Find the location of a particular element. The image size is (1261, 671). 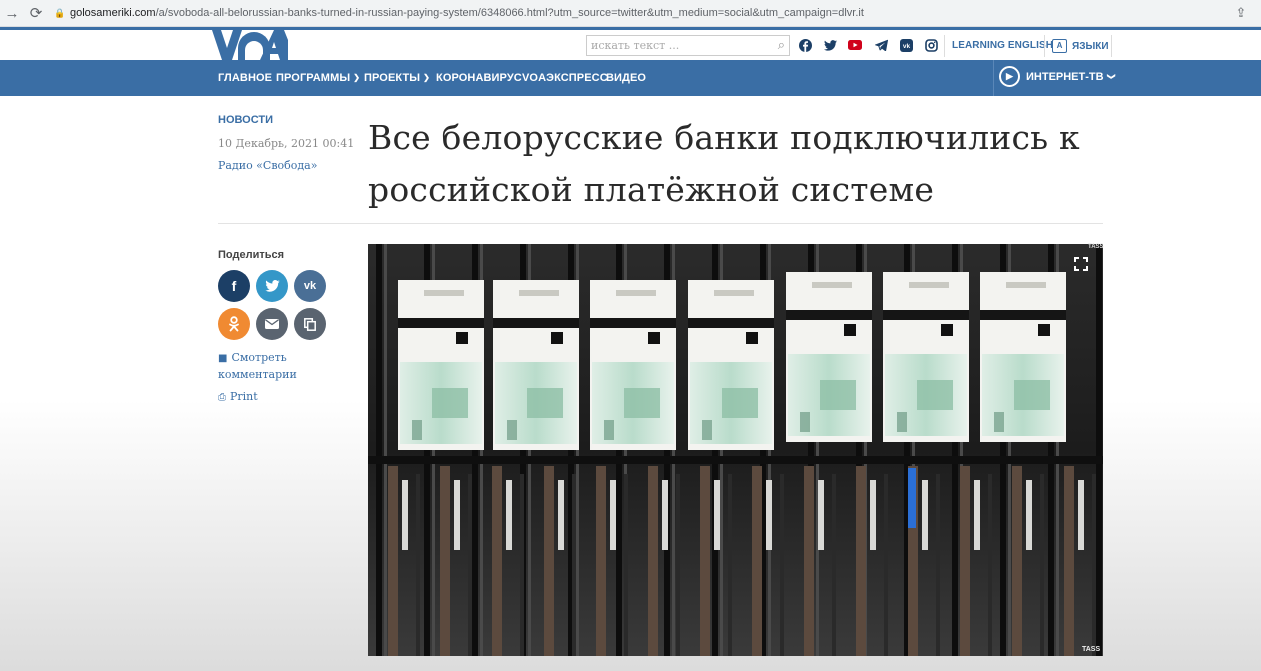

headline-line-1: Все белорусские банки подключились к is located at coordinates (724, 137).